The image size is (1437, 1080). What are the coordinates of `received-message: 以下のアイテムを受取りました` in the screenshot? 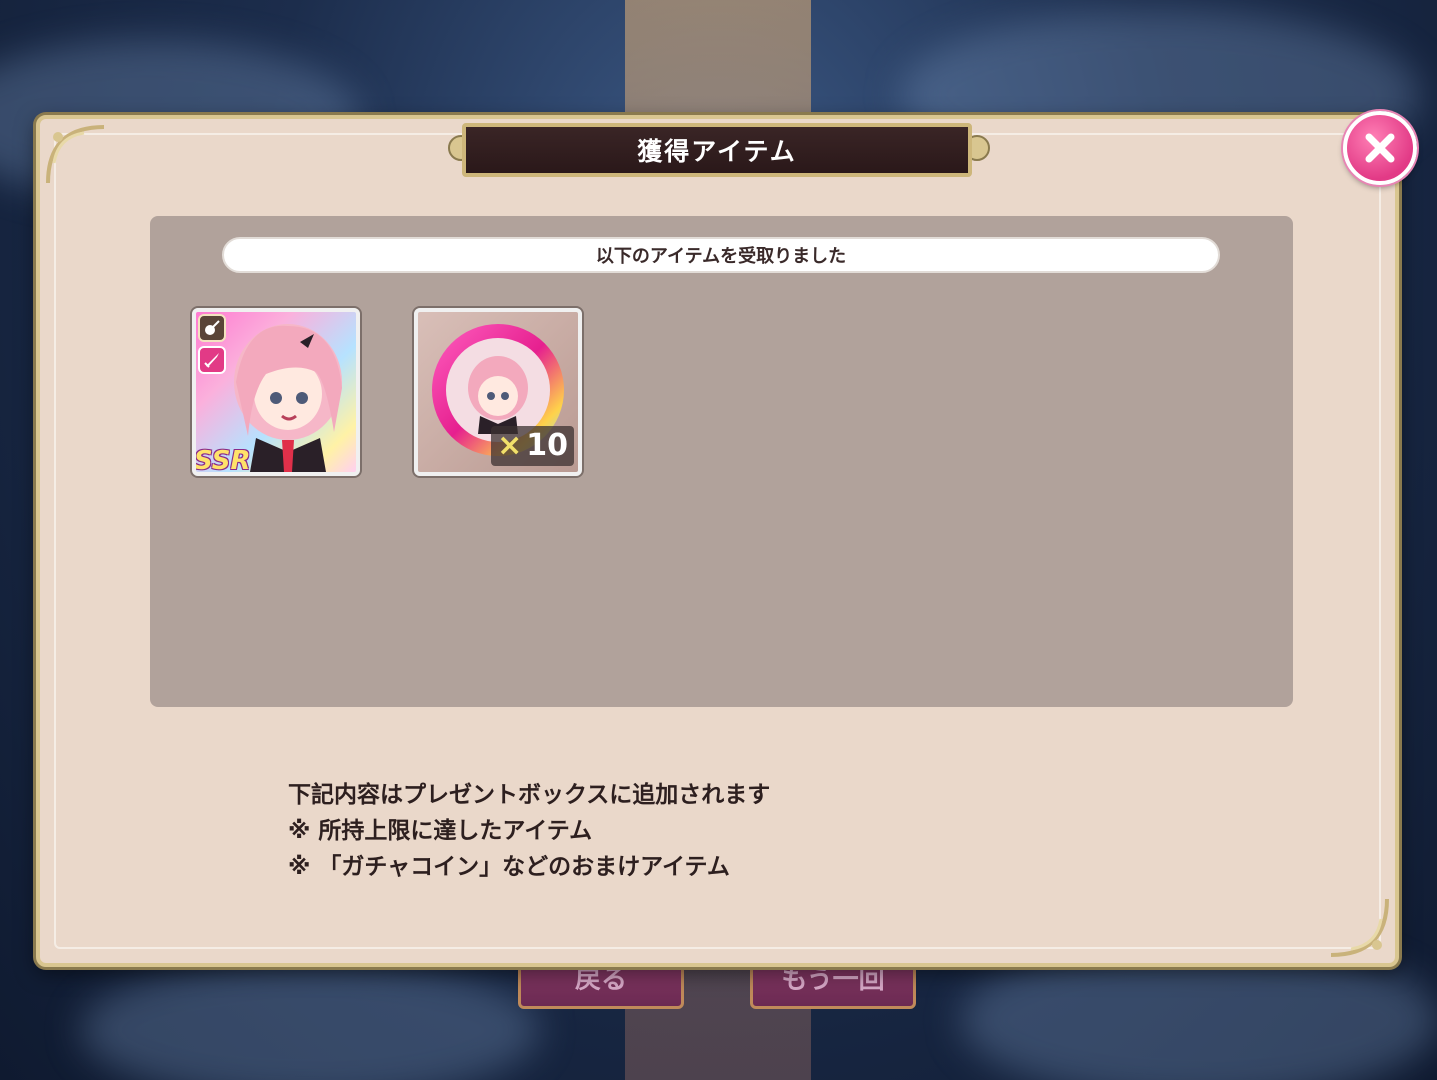 It's located at (721, 256).